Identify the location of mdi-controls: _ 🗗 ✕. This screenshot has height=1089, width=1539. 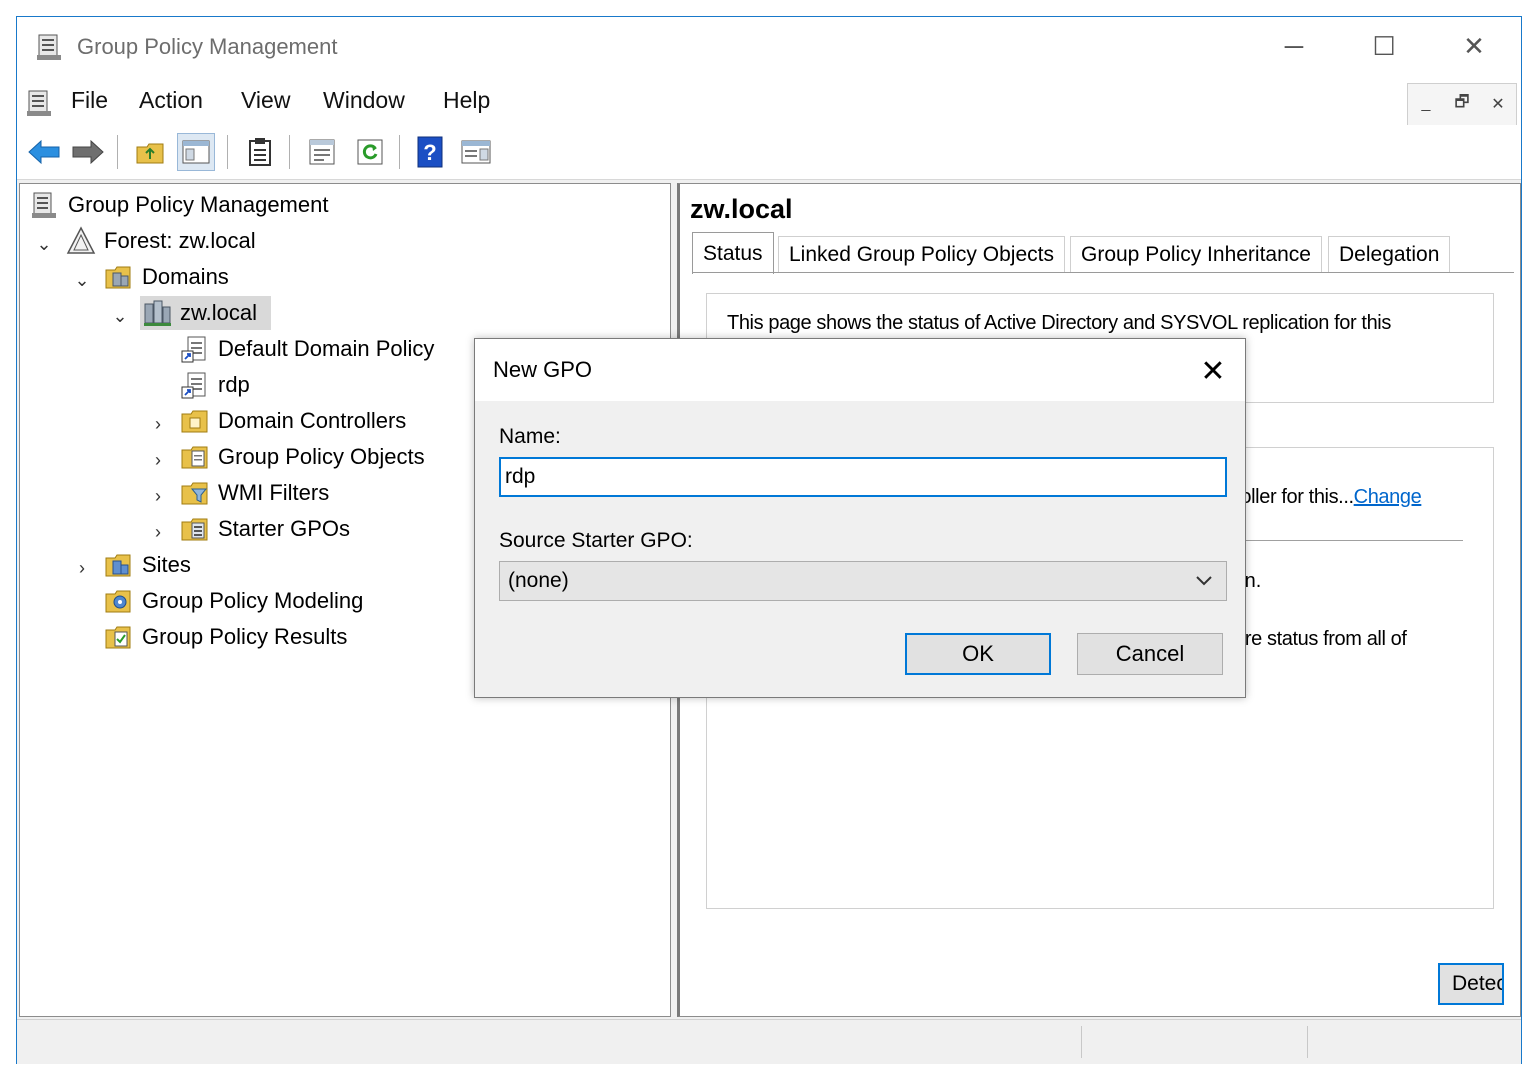
(1462, 105).